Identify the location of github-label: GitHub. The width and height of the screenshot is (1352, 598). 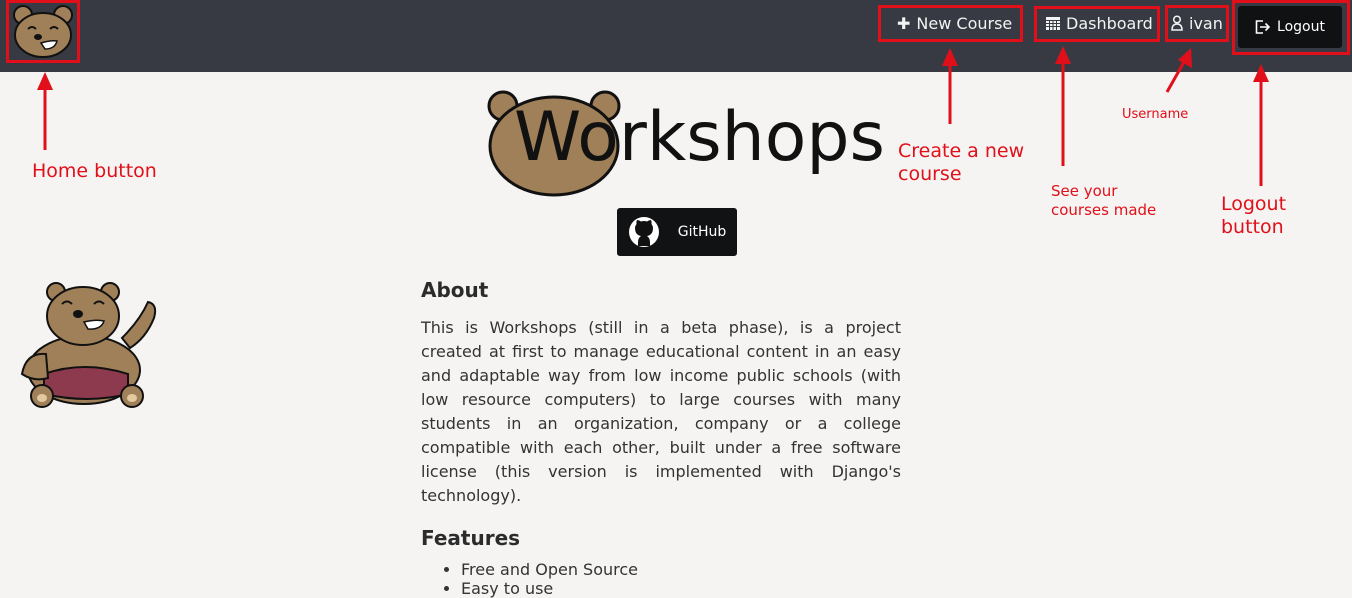
(702, 232).